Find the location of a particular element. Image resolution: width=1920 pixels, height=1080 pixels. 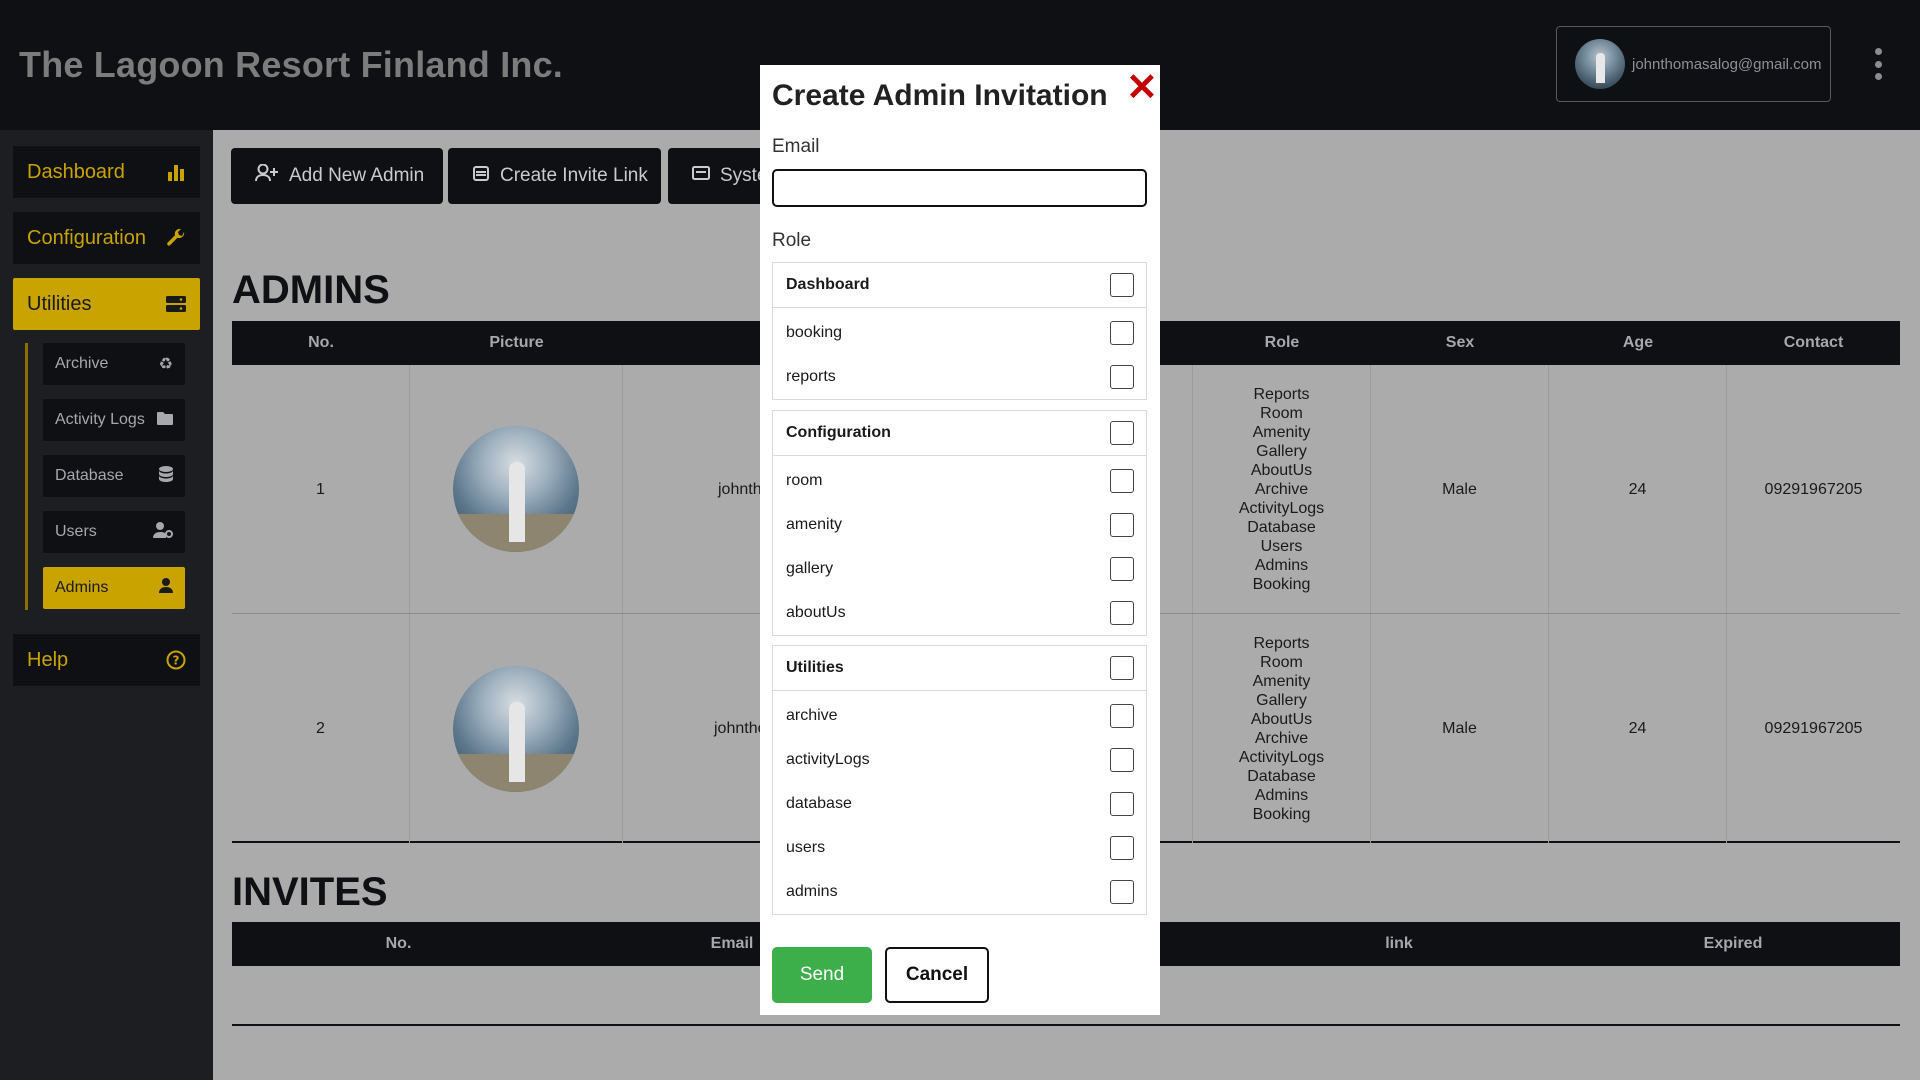

sidebar-item-archive: Archive ♻ is located at coordinates (114, 364).